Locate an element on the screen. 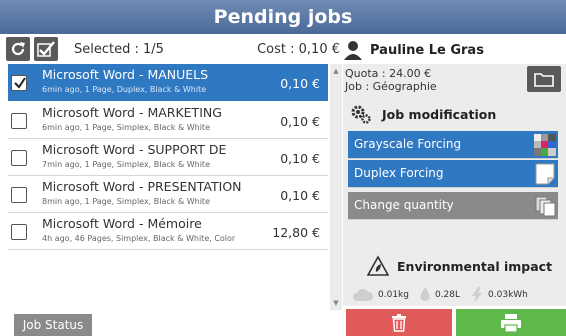 The height and width of the screenshot is (336, 566). environmental-metrics: 0.01kg 0.28L 0.03kWh is located at coordinates (457, 295).